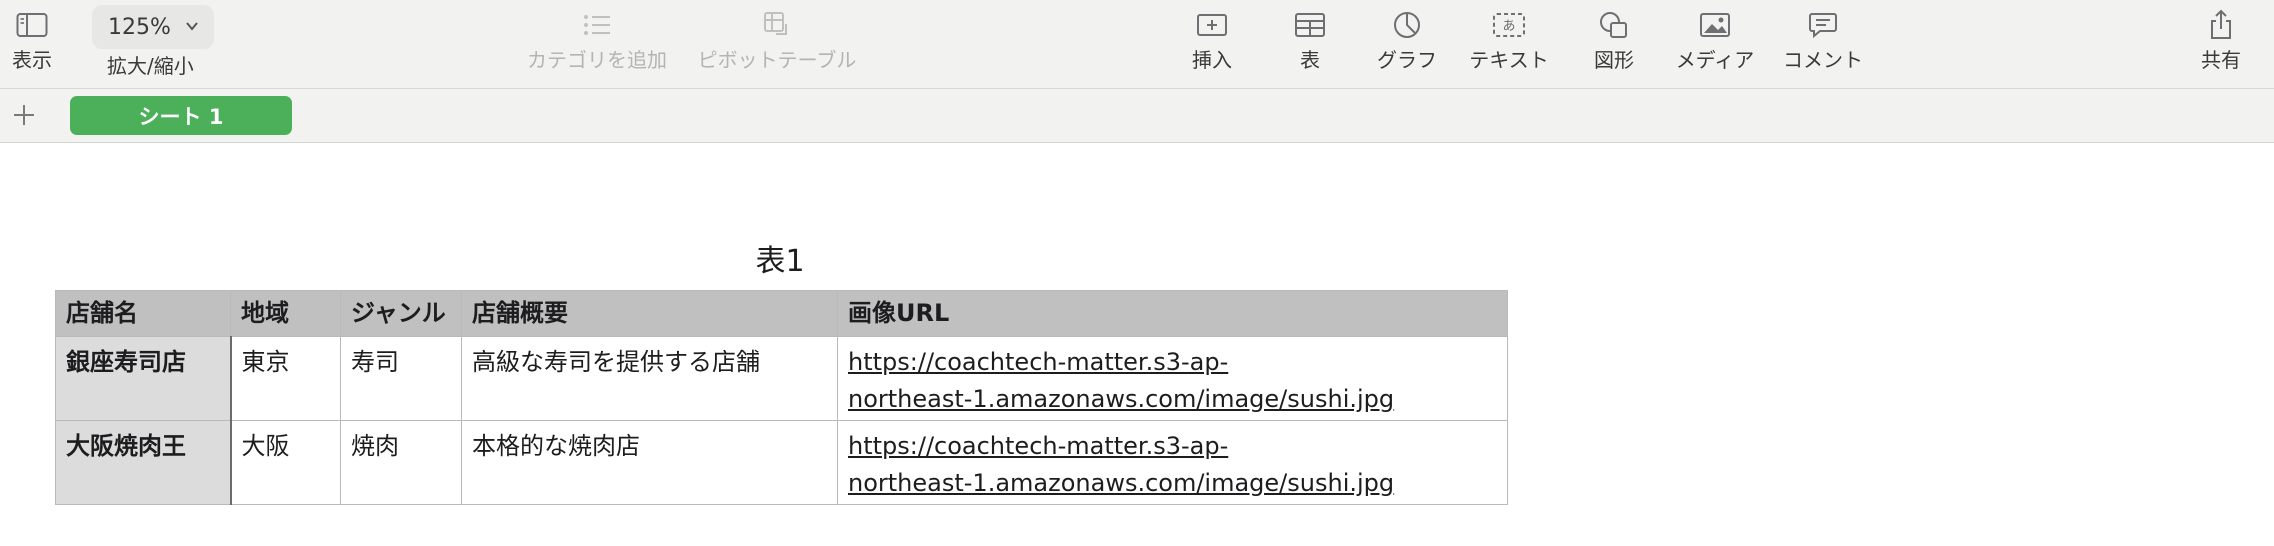  What do you see at coordinates (2221, 60) in the screenshot?
I see `share-label: 共有` at bounding box center [2221, 60].